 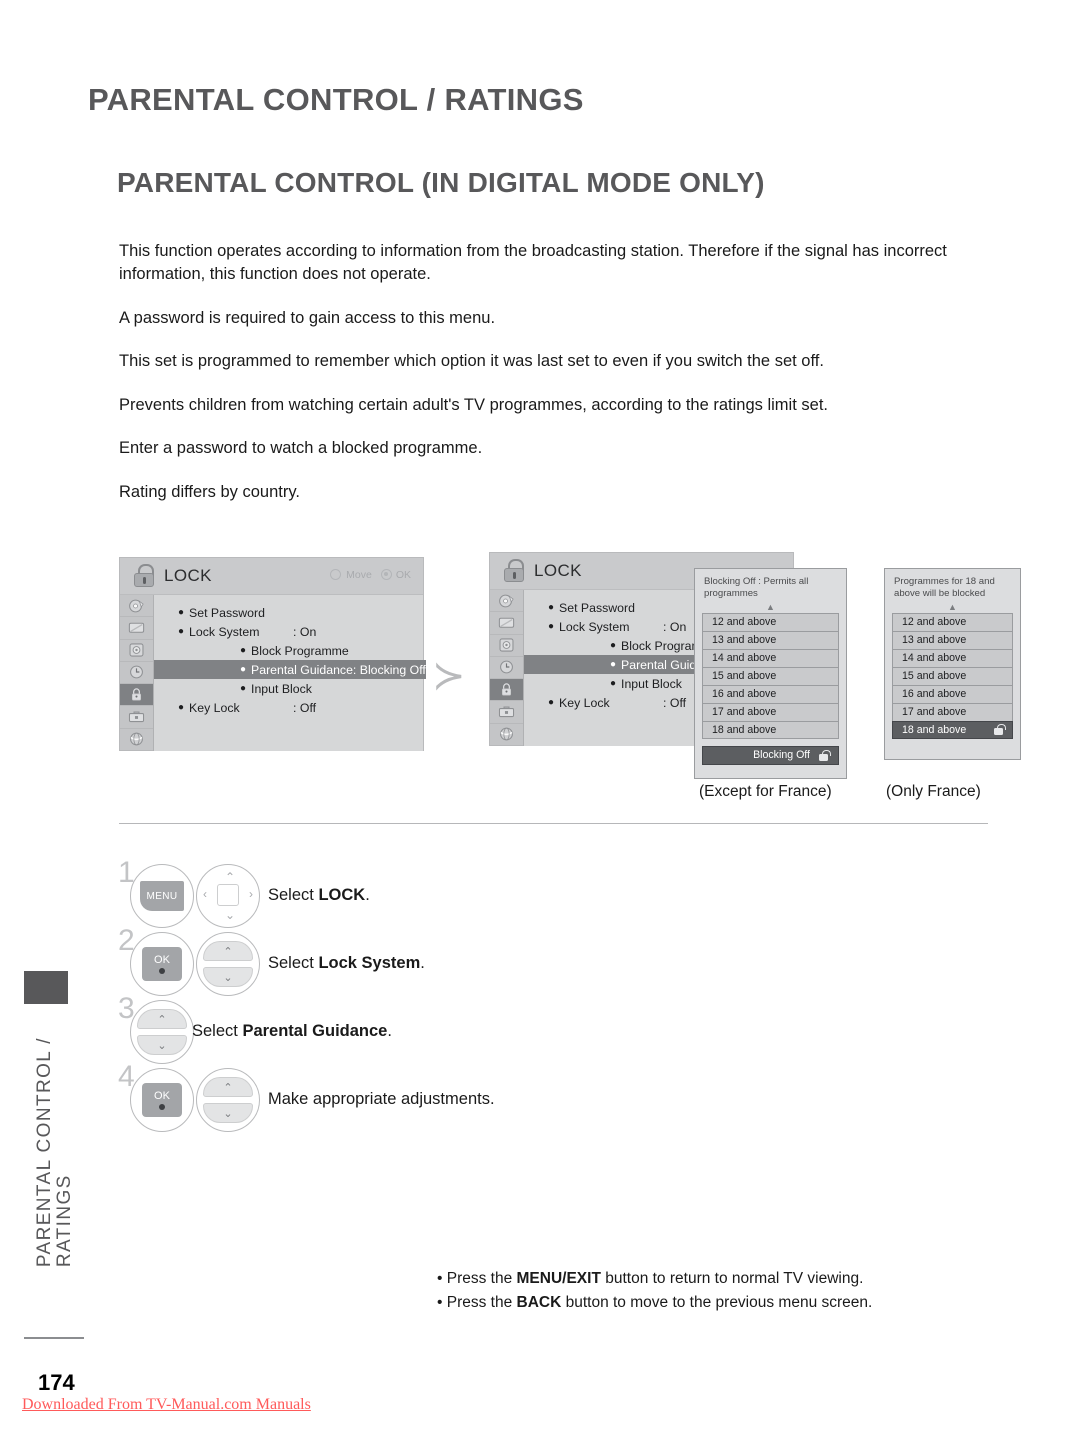 I want to click on dpad-control: ⌃ ⌄ ‹ ›, so click(x=228, y=896).